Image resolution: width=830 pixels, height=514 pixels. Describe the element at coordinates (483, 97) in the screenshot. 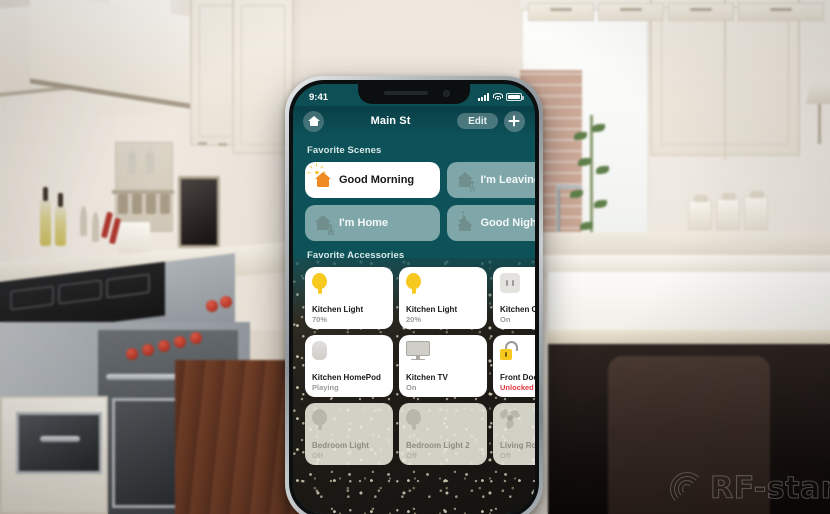

I see `cellular-signal-icon` at that location.